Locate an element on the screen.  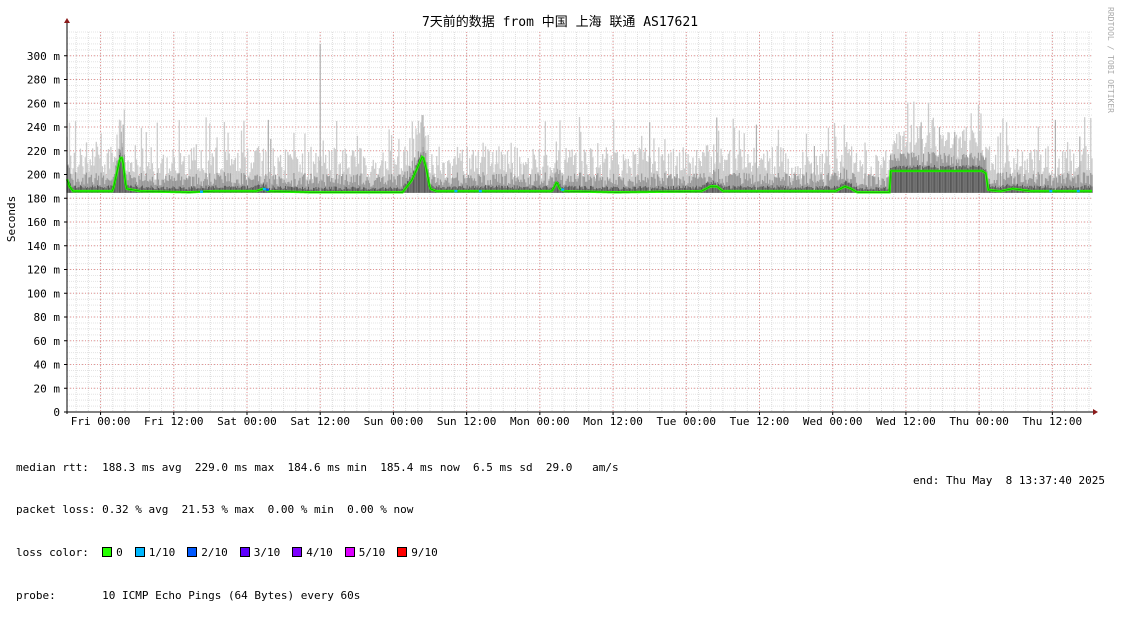
legend-label: 2/10 is located at coordinates (214, 553).